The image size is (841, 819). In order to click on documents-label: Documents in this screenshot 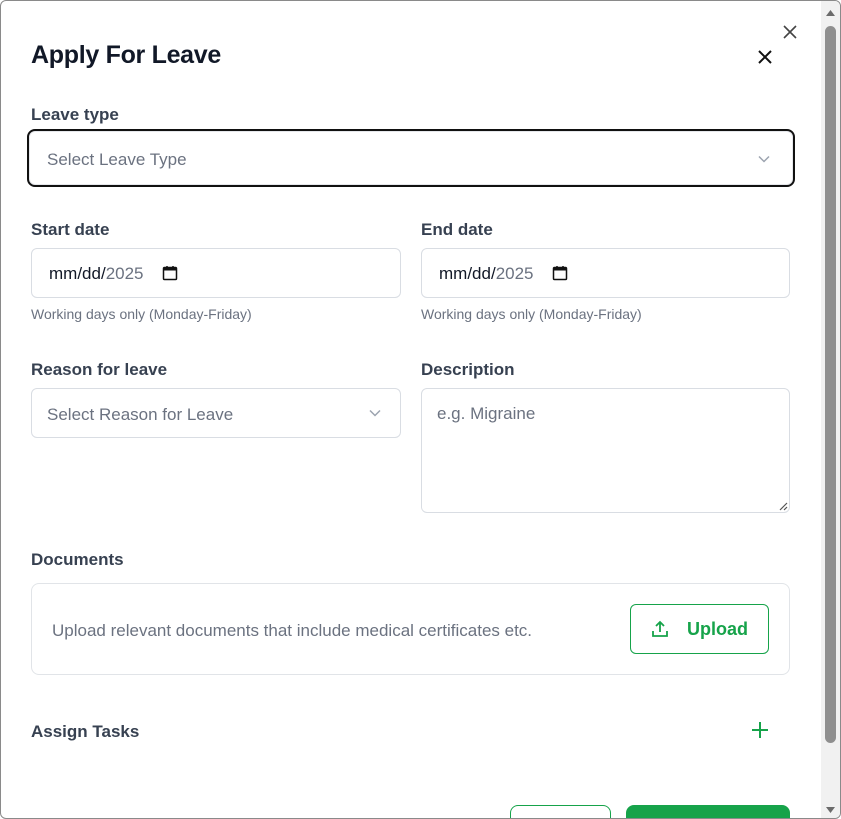, I will do `click(77, 559)`.